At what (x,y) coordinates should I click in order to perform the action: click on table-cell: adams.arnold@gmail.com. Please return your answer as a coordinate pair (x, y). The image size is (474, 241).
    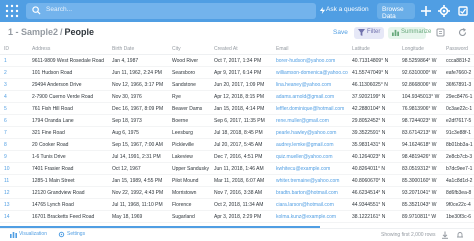
    Looking at the image, I should click on (310, 96).